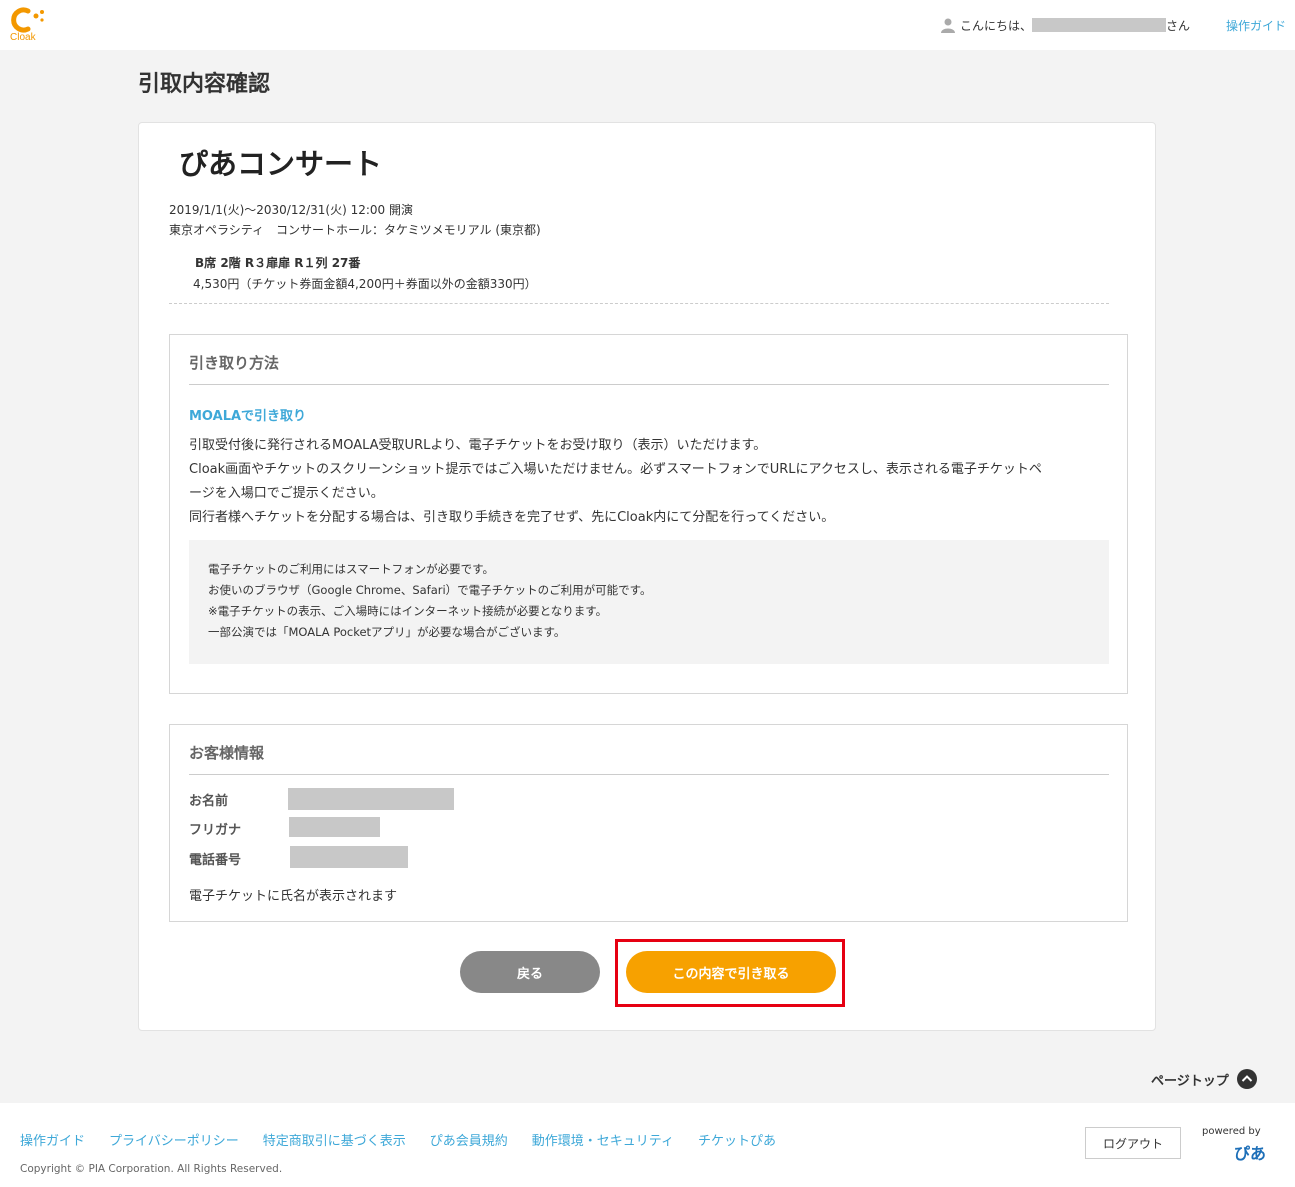 The image size is (1295, 1187). What do you see at coordinates (334, 827) in the screenshot?
I see `kana-value-masked` at bounding box center [334, 827].